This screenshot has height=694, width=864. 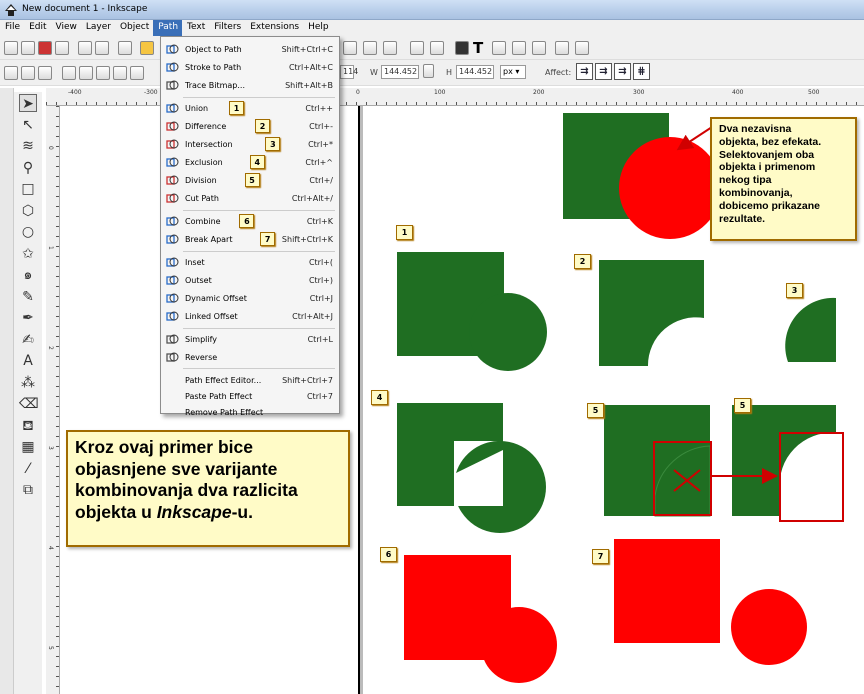 What do you see at coordinates (250, 262) in the screenshot?
I see `path-menu-item-inset: Inset Ctrl+(` at bounding box center [250, 262].